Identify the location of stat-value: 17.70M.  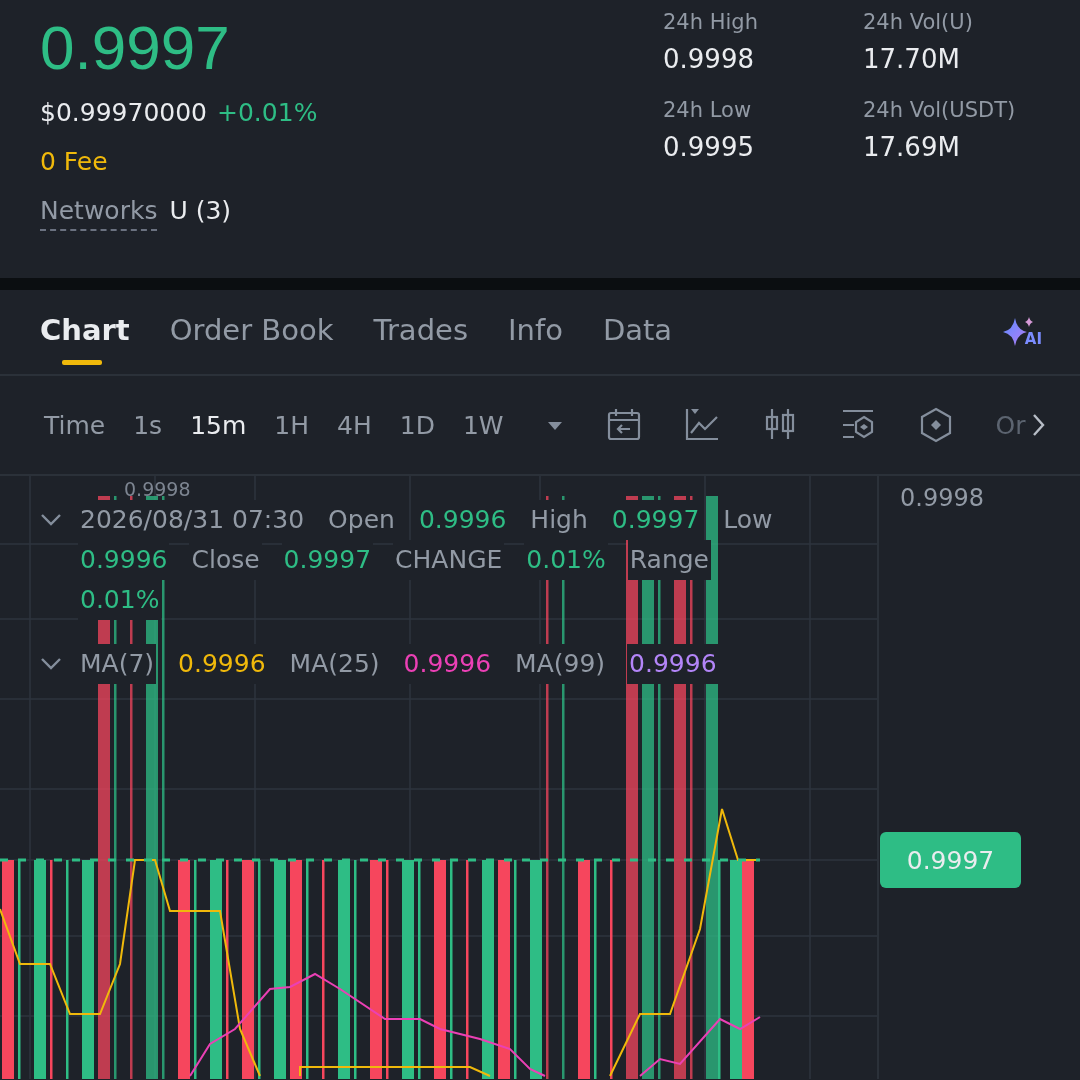
(912, 59).